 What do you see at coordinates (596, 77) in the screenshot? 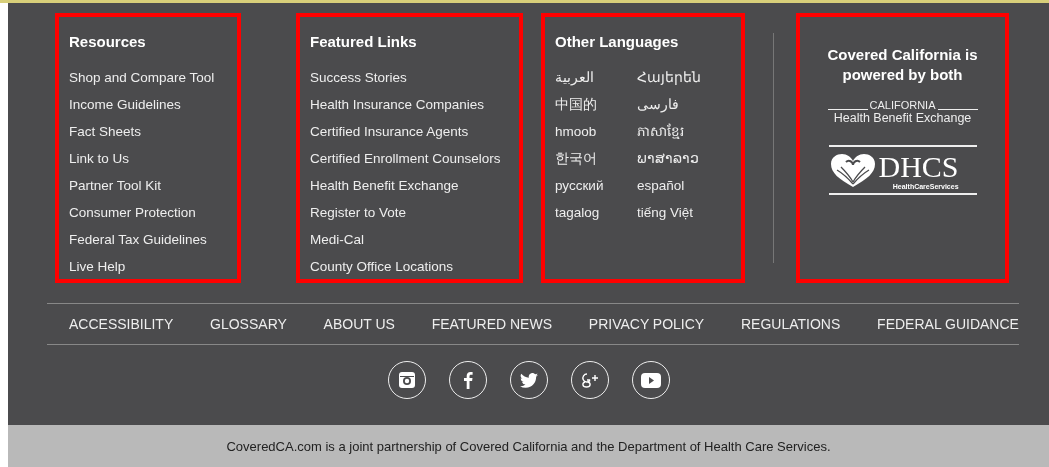
I see `language-link: العربية` at bounding box center [596, 77].